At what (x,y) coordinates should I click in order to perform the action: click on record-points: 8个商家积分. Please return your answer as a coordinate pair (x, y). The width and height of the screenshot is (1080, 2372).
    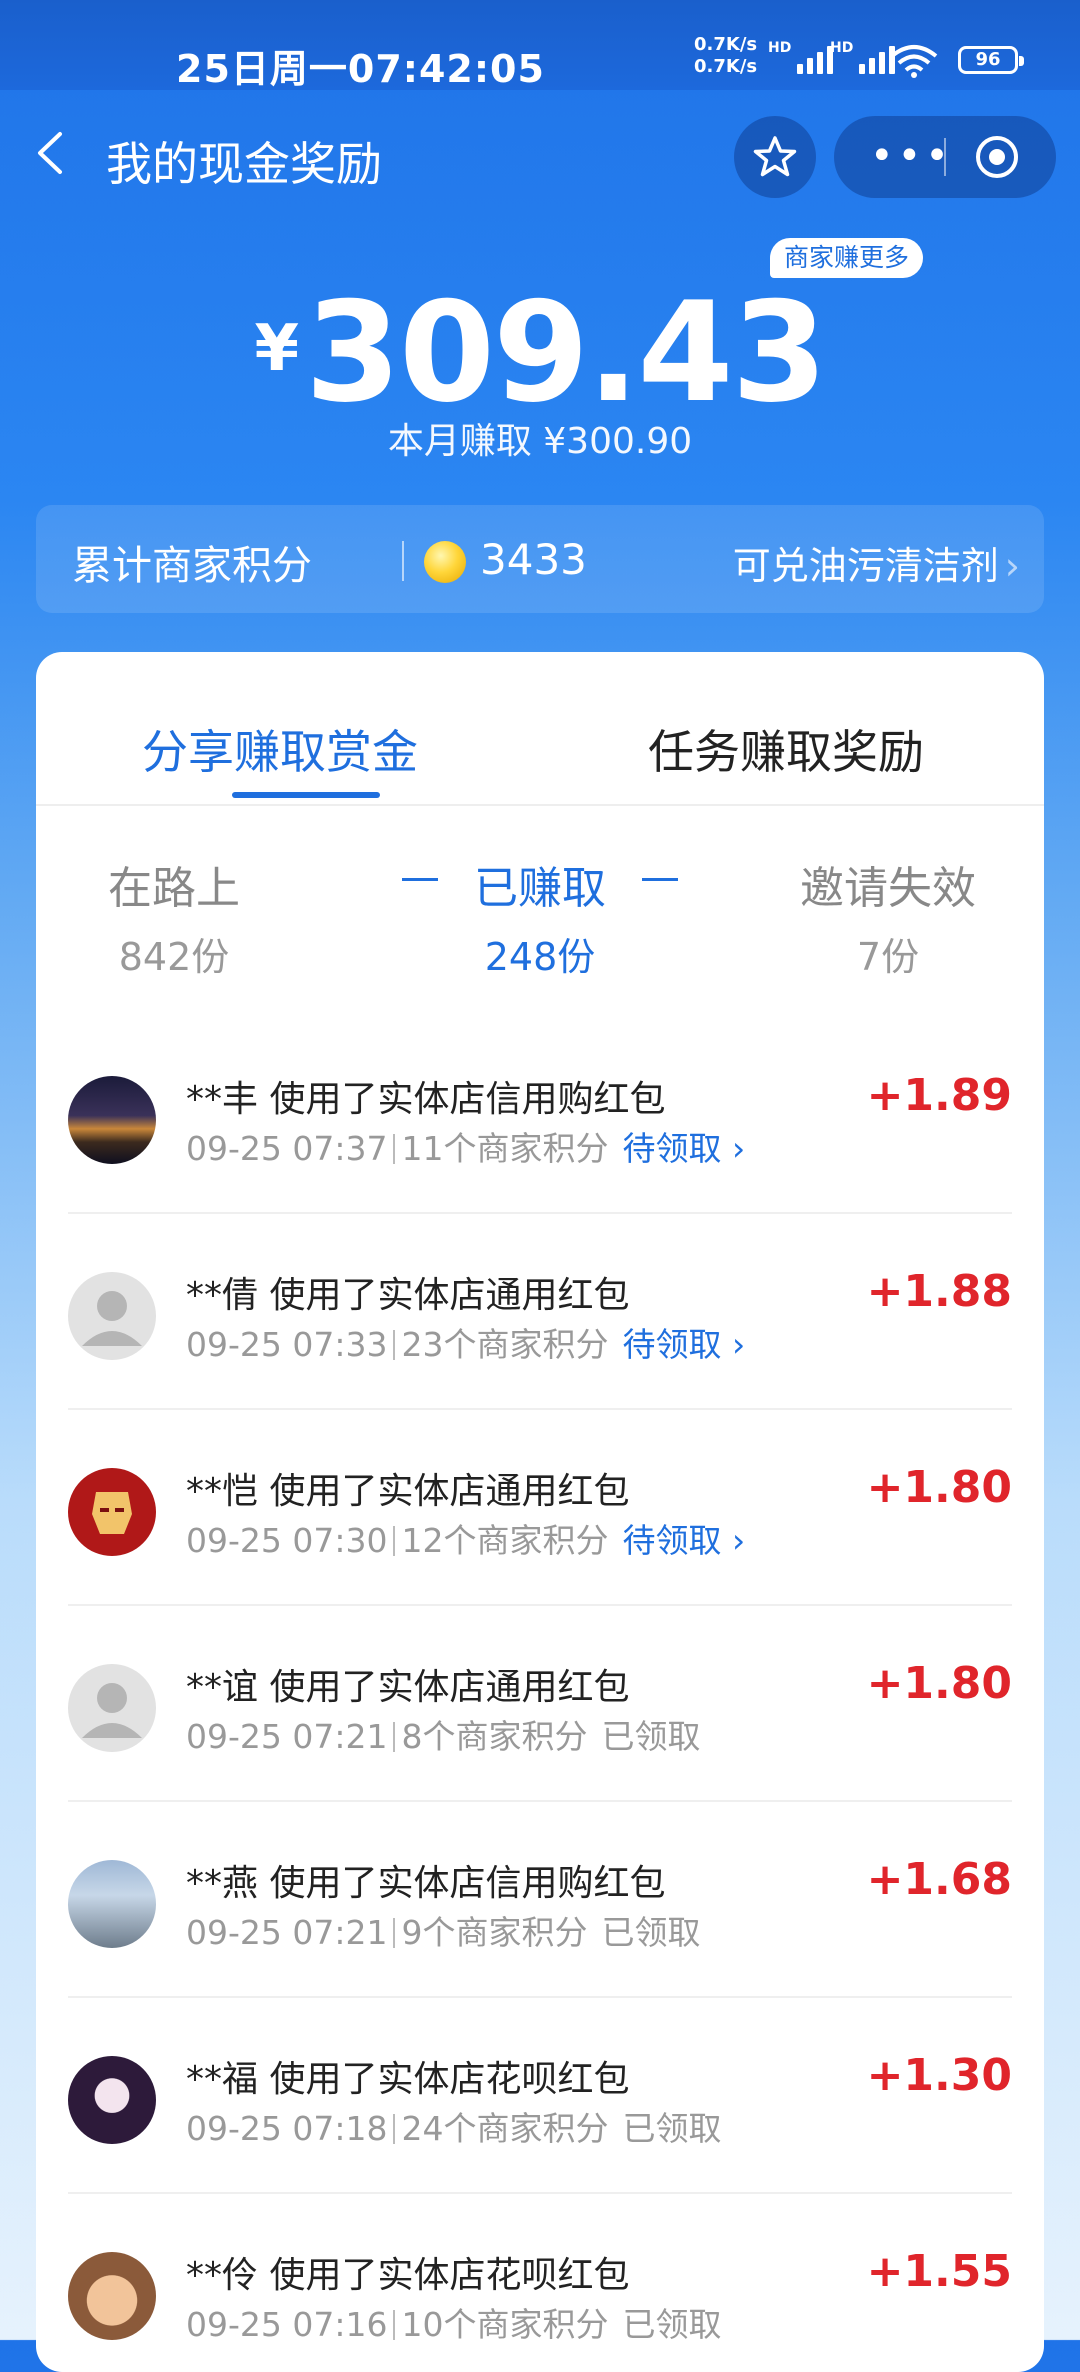
    Looking at the image, I should click on (494, 1736).